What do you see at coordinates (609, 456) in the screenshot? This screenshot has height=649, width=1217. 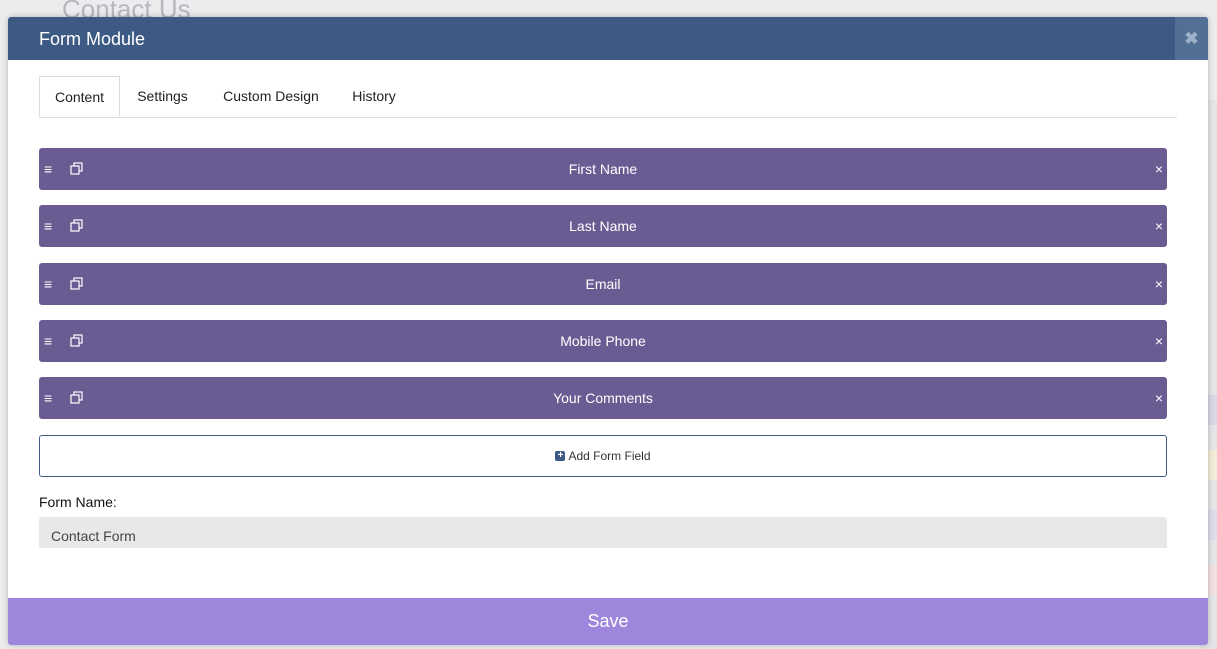 I see `add-form-field-label: Add Form Field` at bounding box center [609, 456].